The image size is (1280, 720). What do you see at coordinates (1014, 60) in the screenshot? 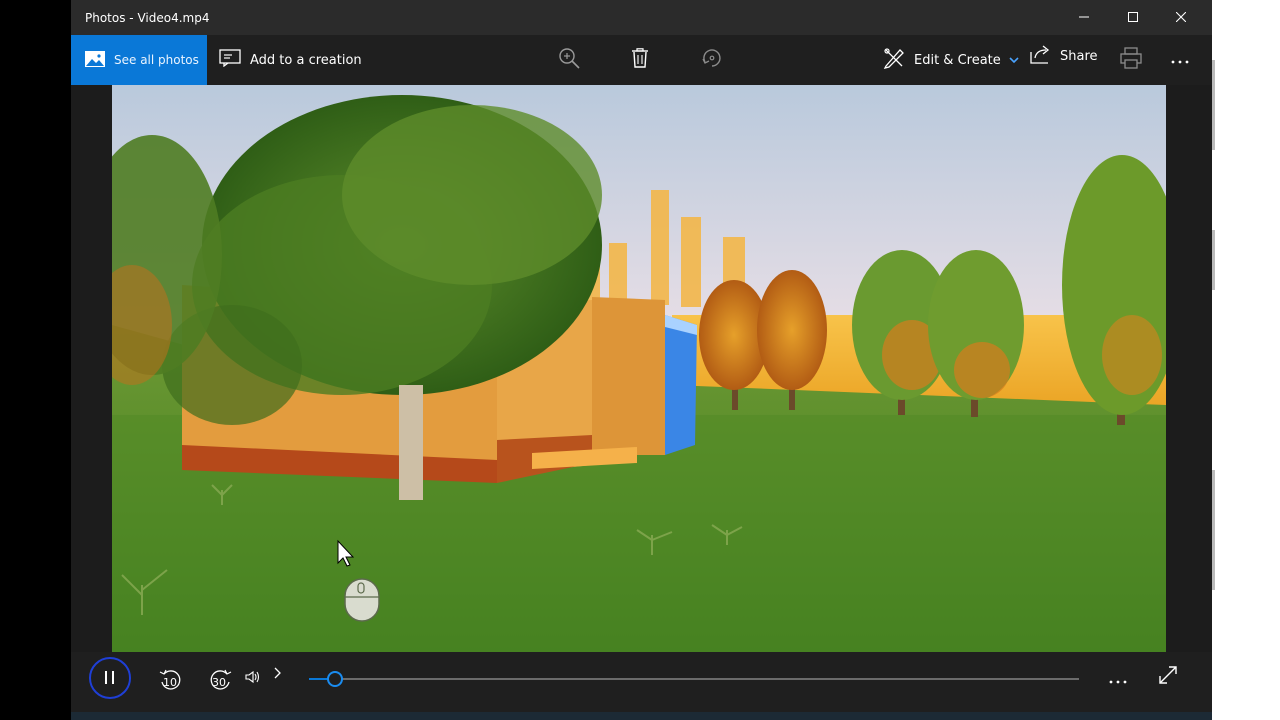
I see `chevron-down-icon` at bounding box center [1014, 60].